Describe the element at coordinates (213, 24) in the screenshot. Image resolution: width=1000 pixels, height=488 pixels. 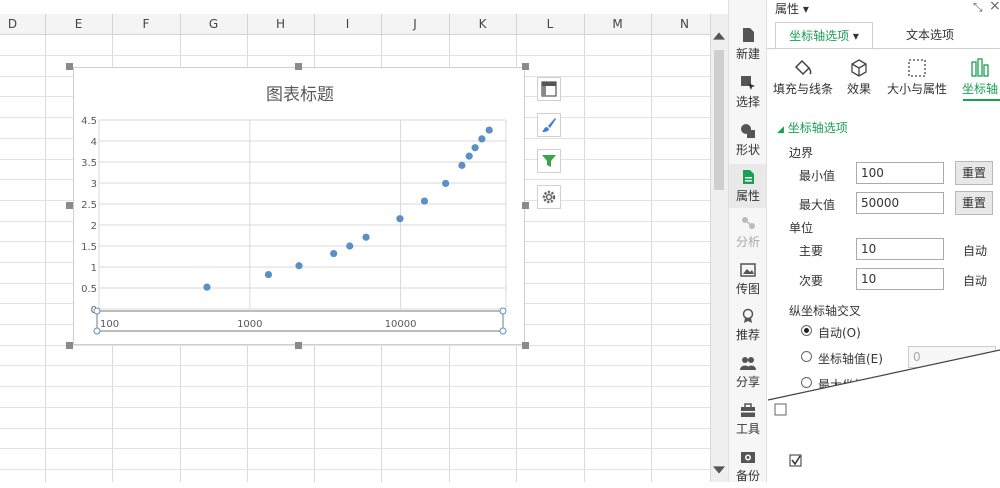
I see `column-header-g: G` at that location.